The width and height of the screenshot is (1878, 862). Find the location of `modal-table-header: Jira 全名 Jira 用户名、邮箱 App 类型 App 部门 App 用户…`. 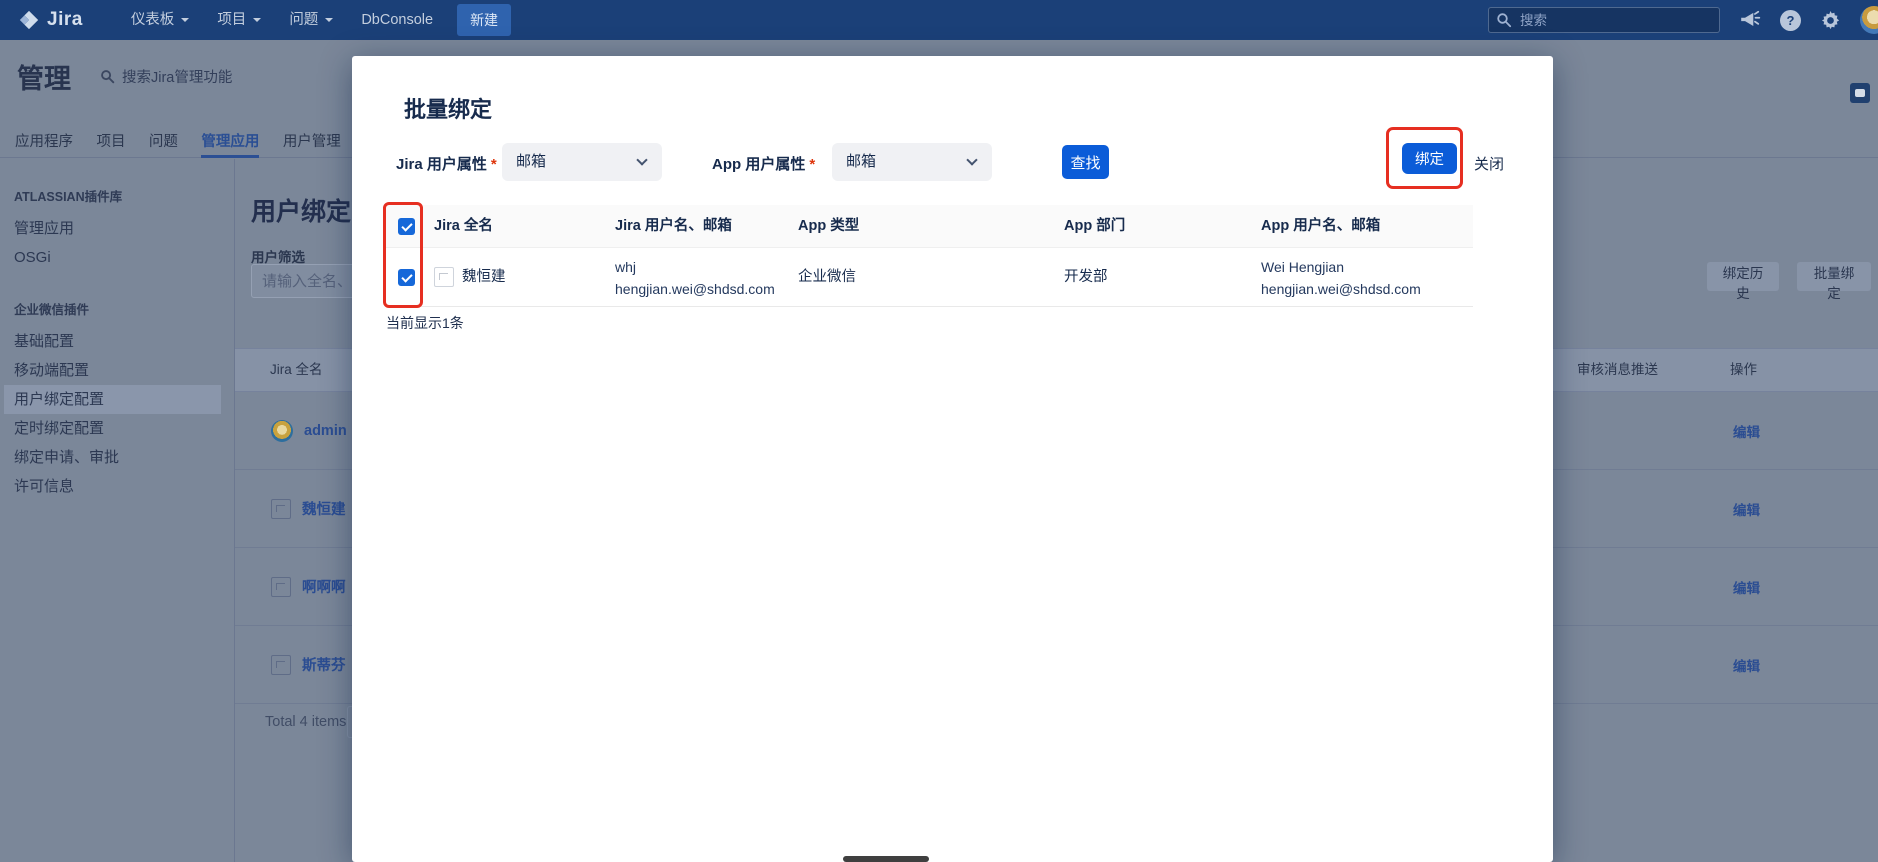

modal-table-header: Jira 全名 Jira 用户名、邮箱 App 类型 App 部门 App 用户… is located at coordinates (929, 226).